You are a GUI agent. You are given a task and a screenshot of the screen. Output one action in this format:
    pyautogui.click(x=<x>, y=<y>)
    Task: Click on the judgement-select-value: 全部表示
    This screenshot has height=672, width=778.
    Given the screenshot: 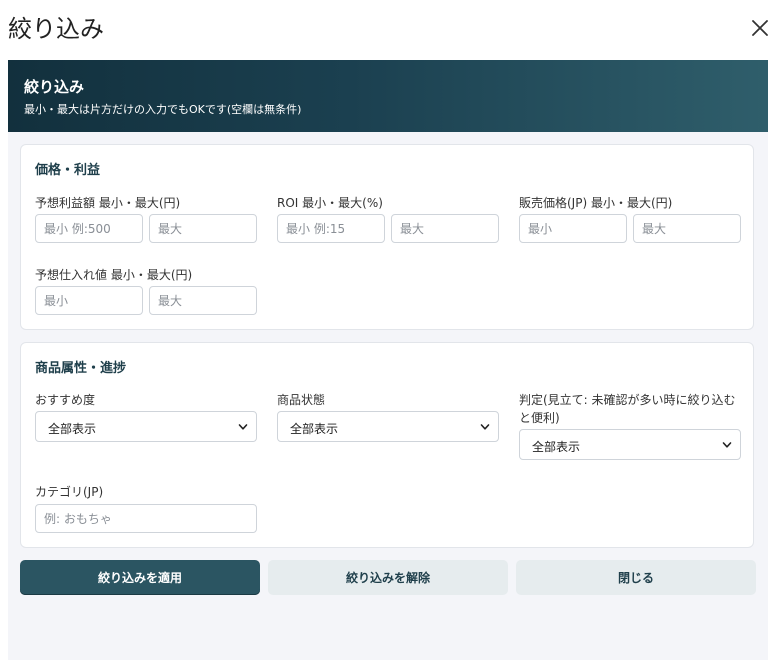 What is the action you would take?
    pyautogui.click(x=556, y=447)
    